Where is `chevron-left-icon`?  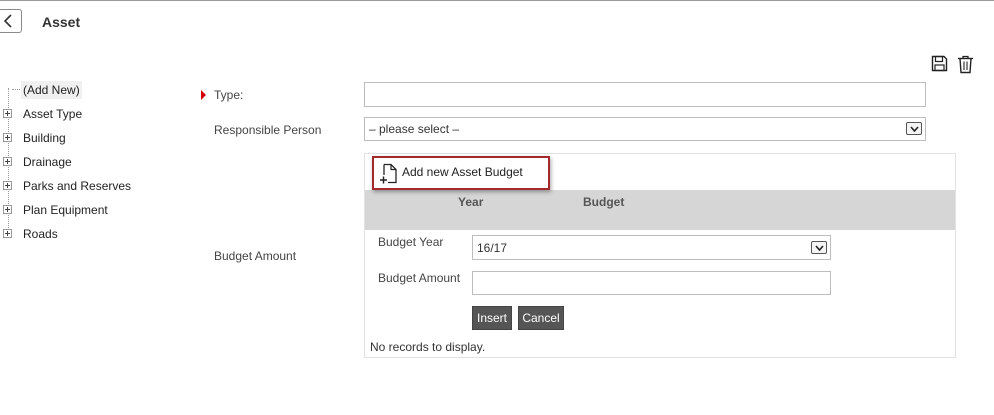 chevron-left-icon is located at coordinates (8, 21).